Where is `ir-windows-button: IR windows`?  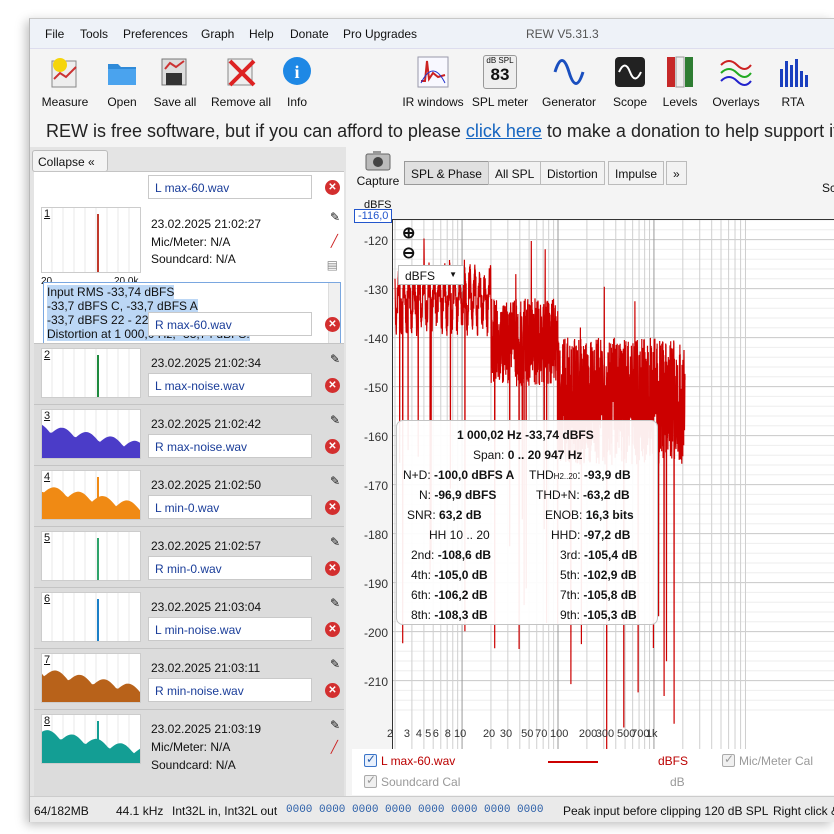 ir-windows-button: IR windows is located at coordinates (433, 82).